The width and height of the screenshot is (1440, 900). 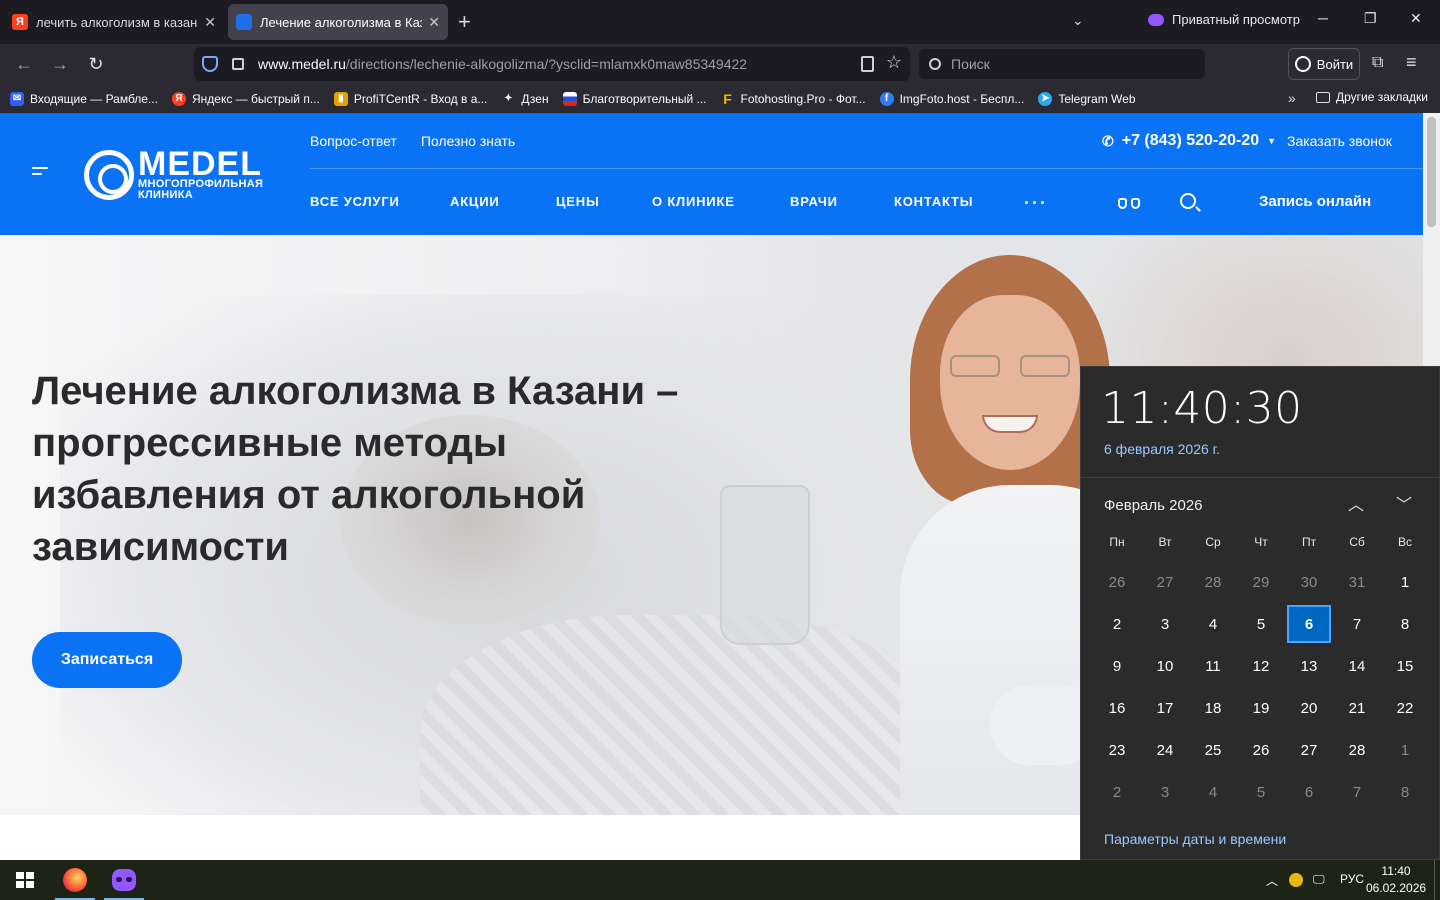 I want to click on tab-medel-active: Лечение алкоголизма в Казани ✕, so click(x=338, y=22).